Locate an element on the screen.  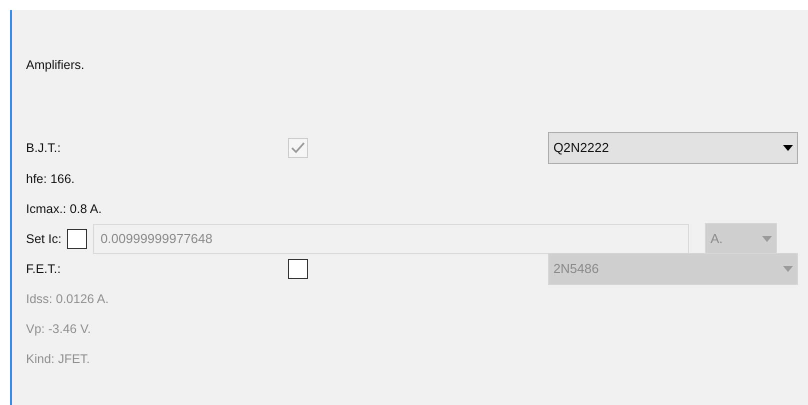
info-text: Vp: -3.46 V. is located at coordinates (58, 329).